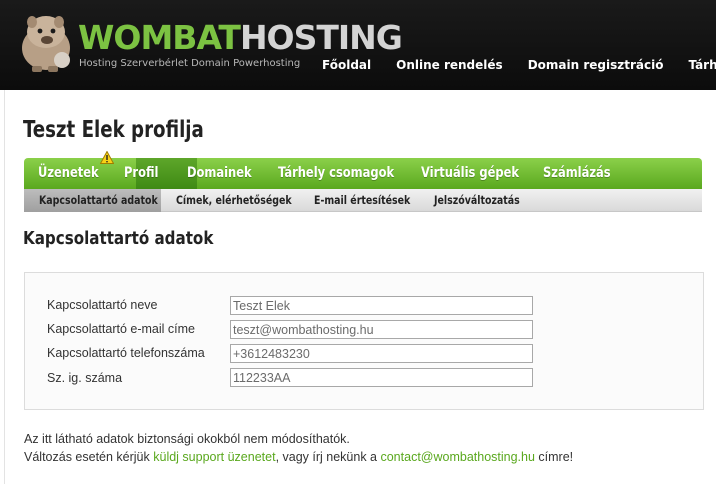 The height and width of the screenshot is (484, 716). What do you see at coordinates (449, 65) in the screenshot?
I see `nav-online-order: Online rendelés` at bounding box center [449, 65].